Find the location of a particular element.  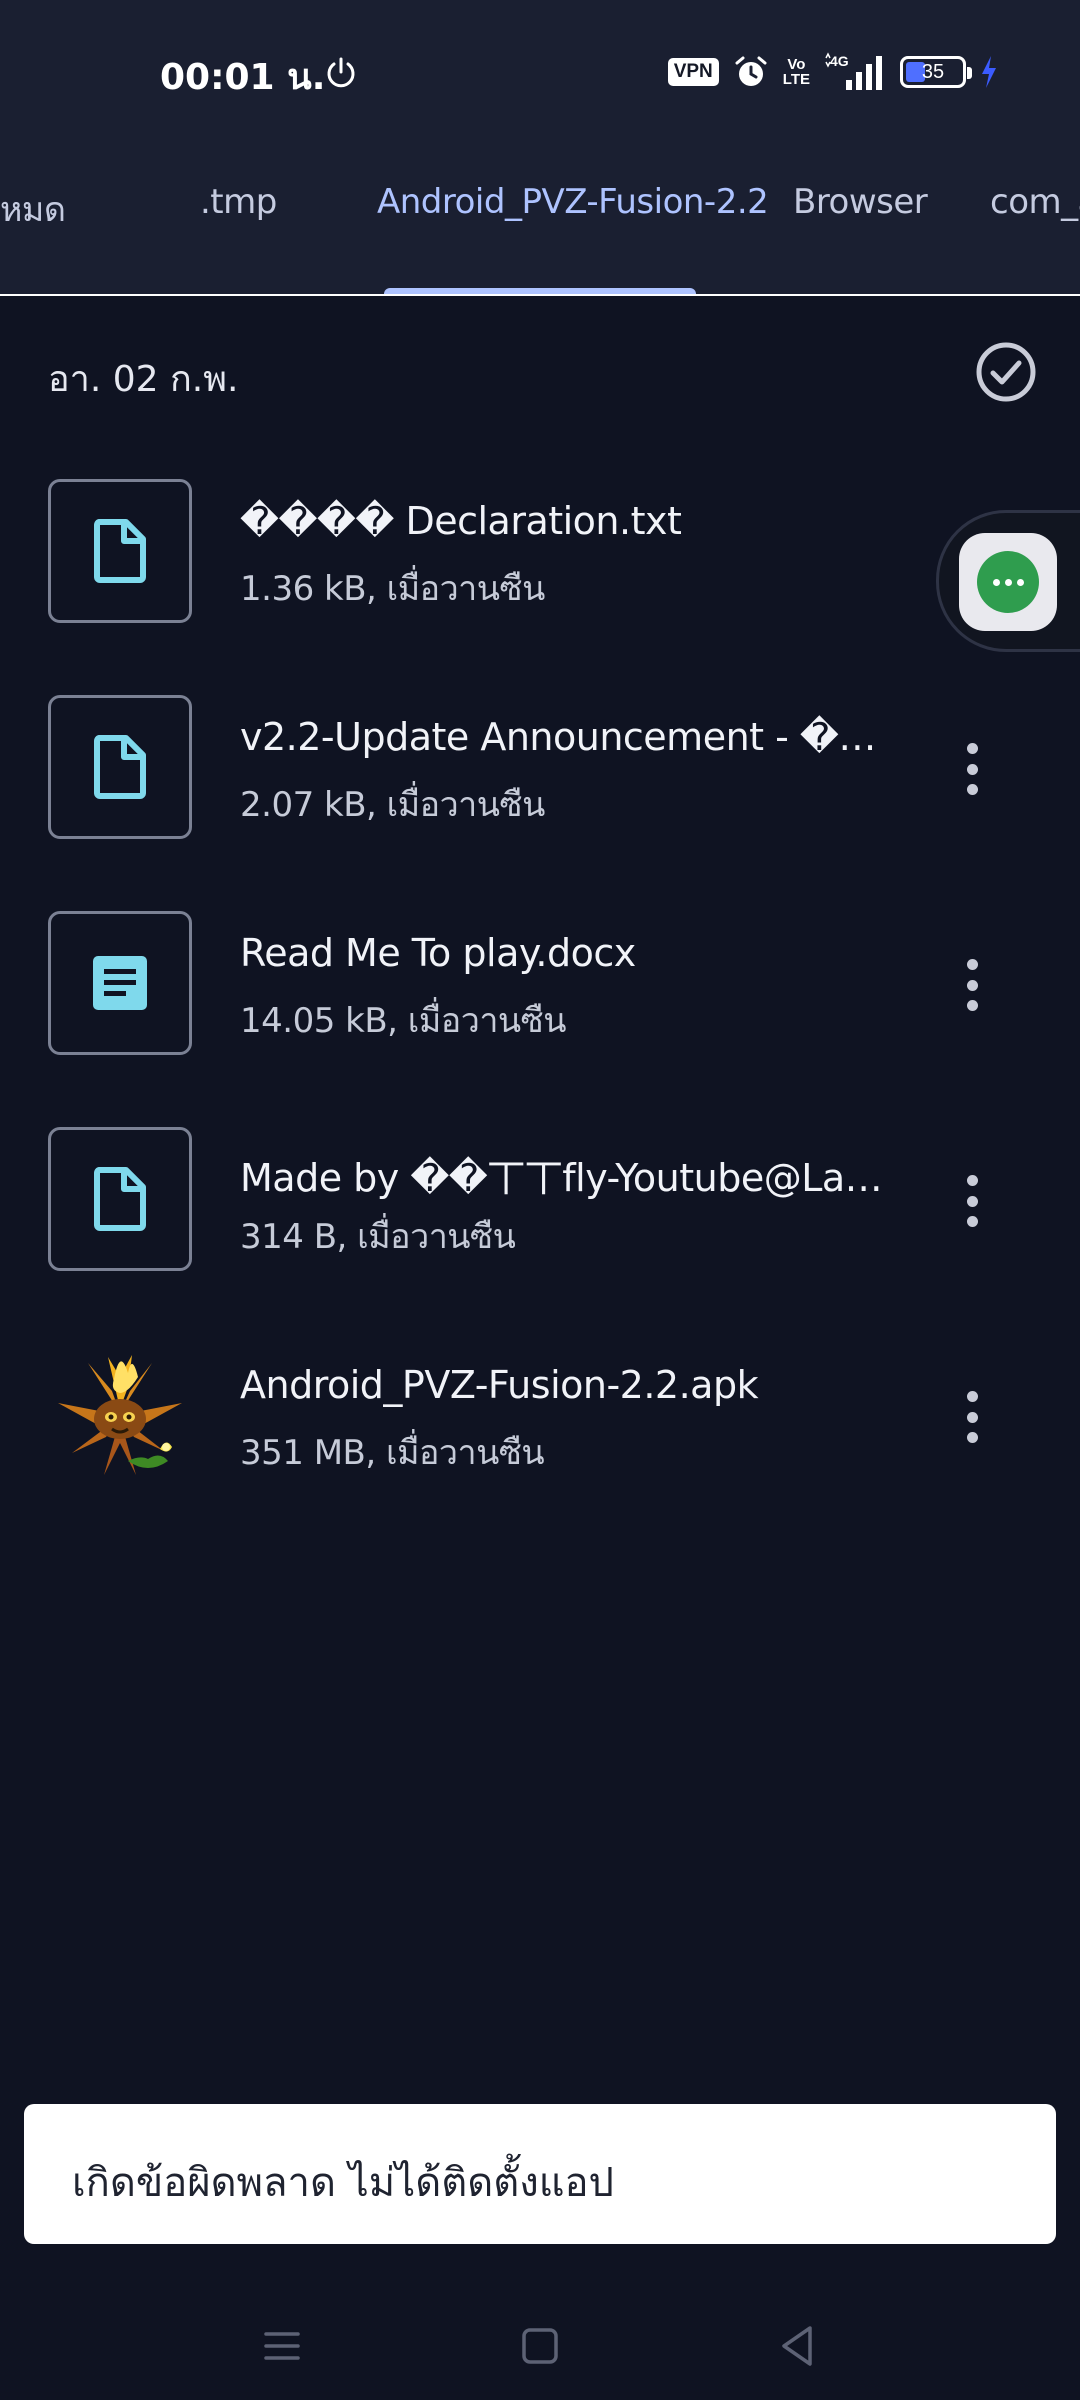

status-clock: 00:01 น. is located at coordinates (243, 77).